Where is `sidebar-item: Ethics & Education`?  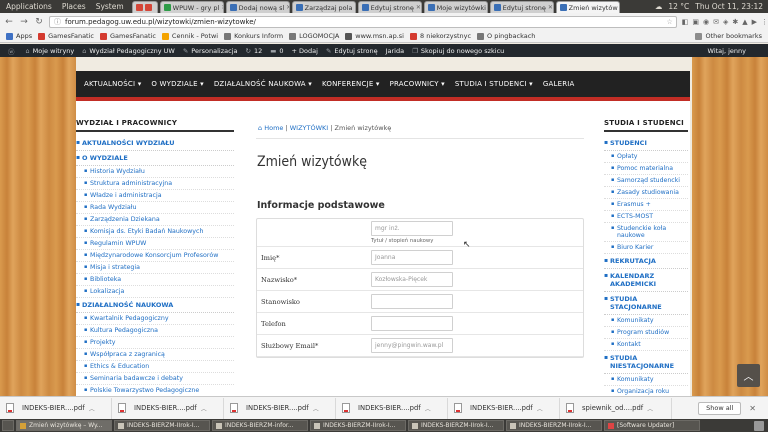 sidebar-item: Ethics & Education is located at coordinates (155, 367).